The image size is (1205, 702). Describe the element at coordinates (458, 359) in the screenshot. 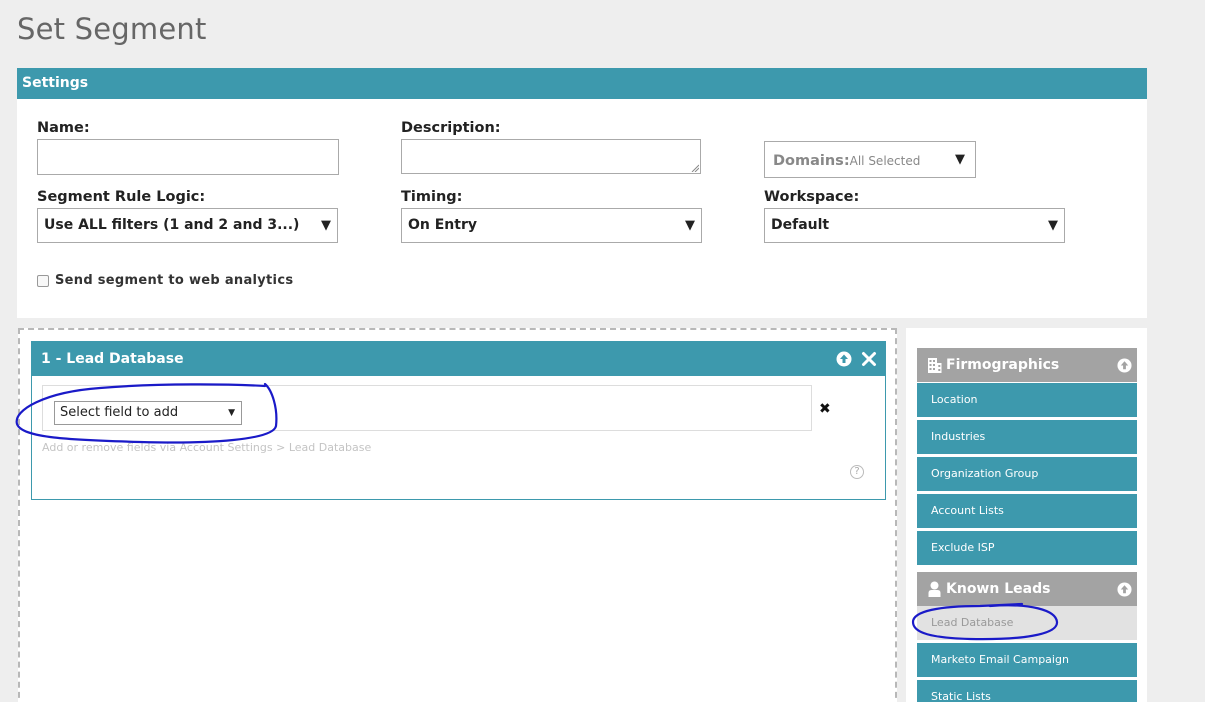

I see `filter-header: 1 - Lead Database` at that location.